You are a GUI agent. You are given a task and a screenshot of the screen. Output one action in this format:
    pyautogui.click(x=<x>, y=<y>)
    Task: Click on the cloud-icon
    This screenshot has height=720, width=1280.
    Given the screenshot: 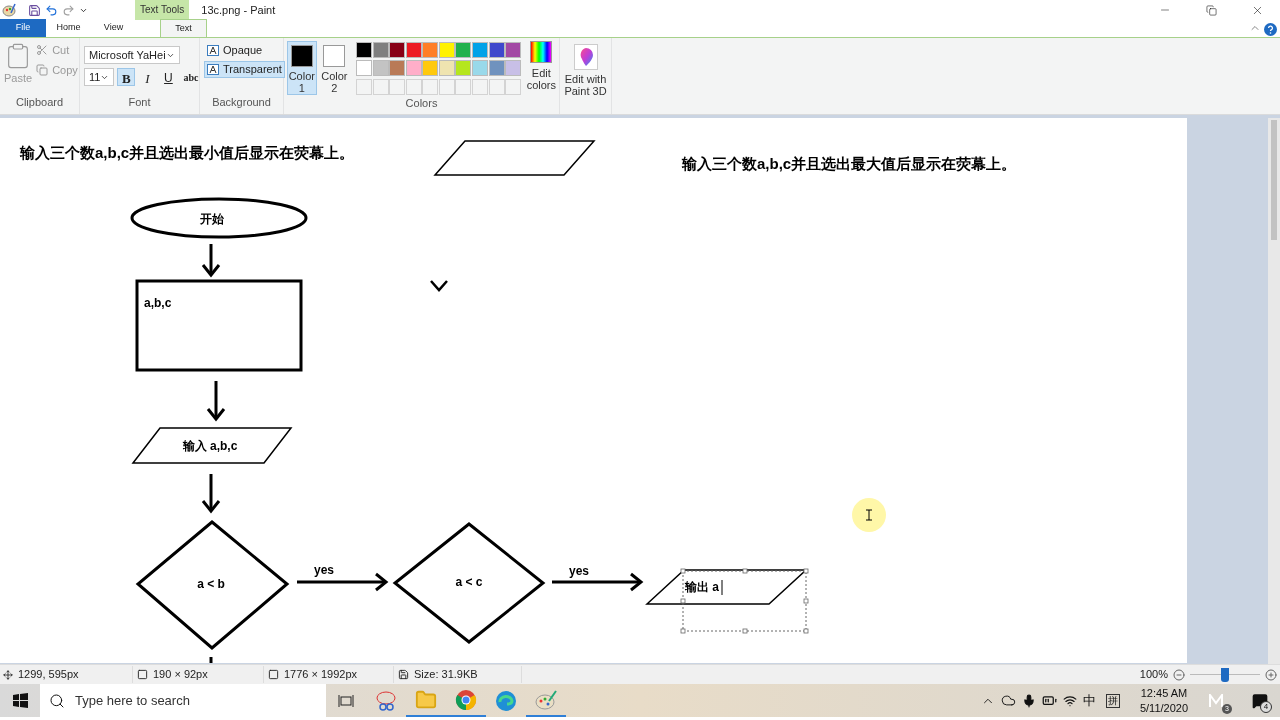 What is the action you would take?
    pyautogui.click(x=1008, y=700)
    